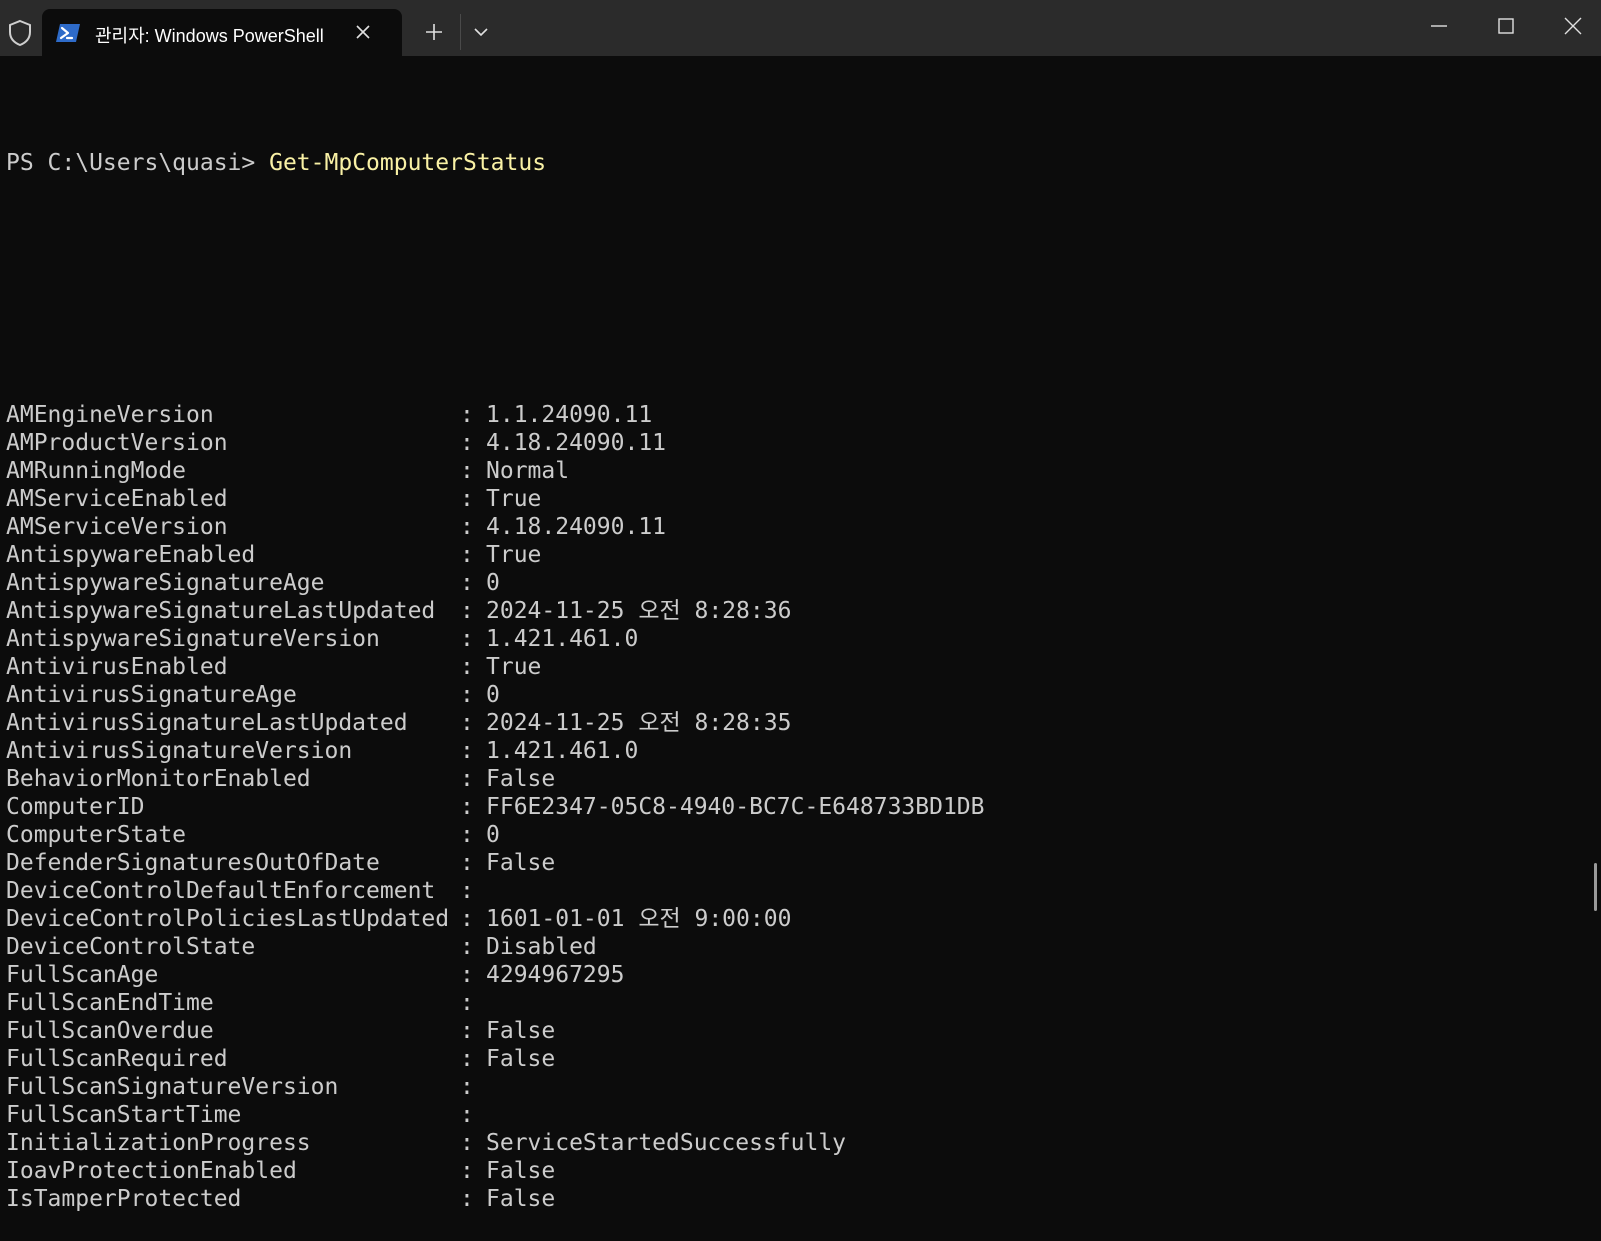 This screenshot has height=1241, width=1601. What do you see at coordinates (151, 1171) in the screenshot?
I see `property-name: IoavProtectionEnabled` at bounding box center [151, 1171].